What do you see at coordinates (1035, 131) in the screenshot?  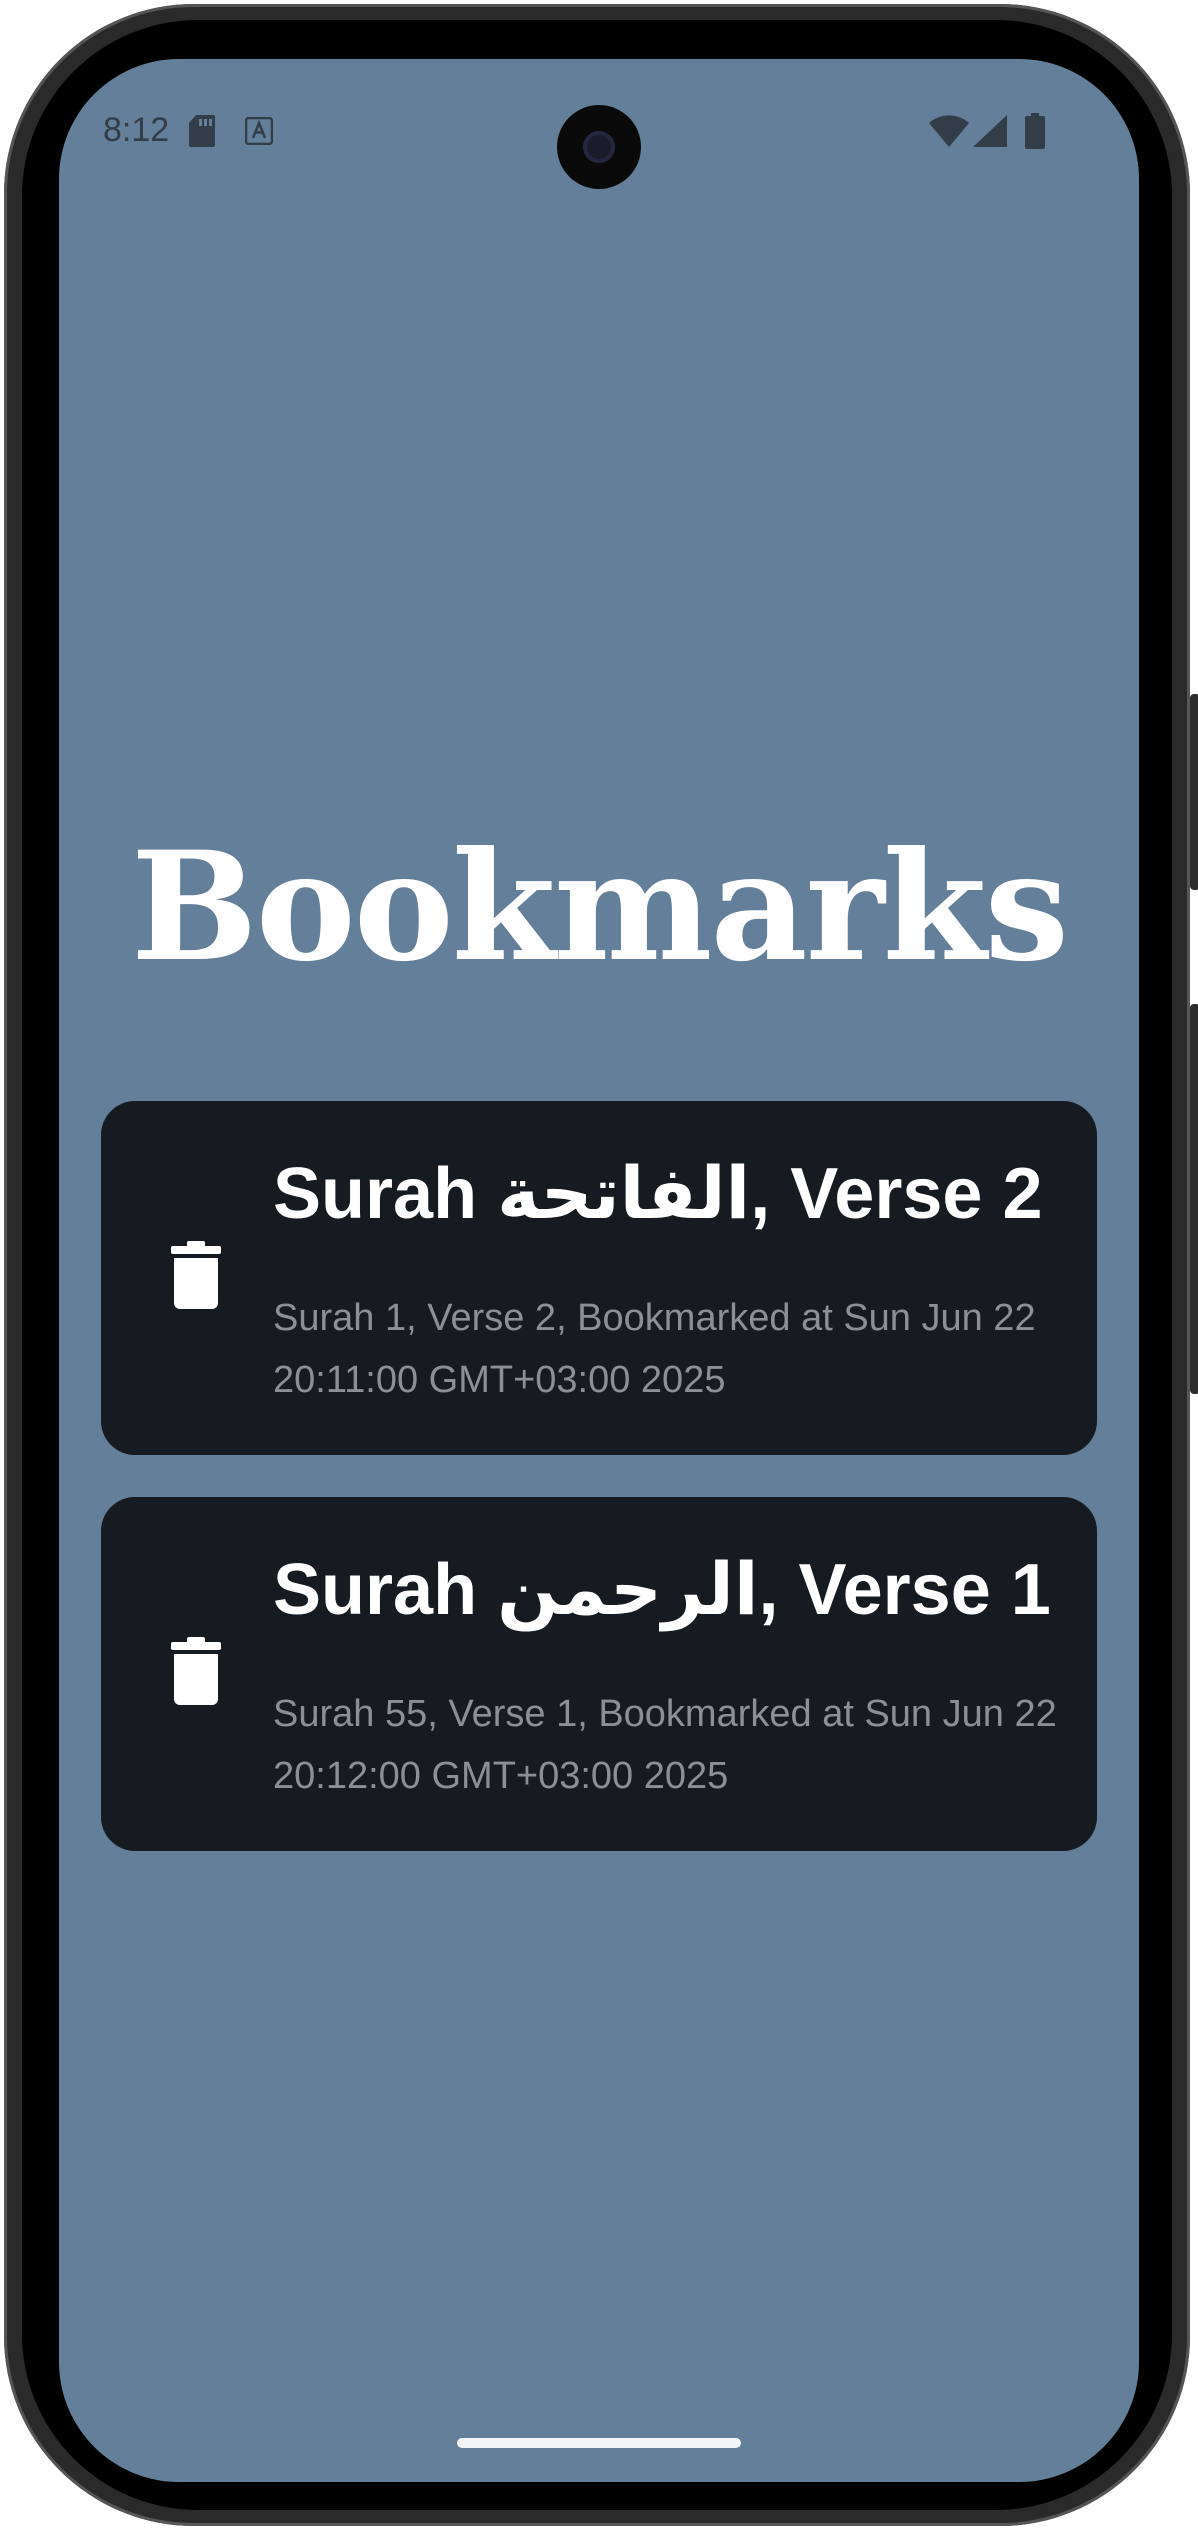 I see `battery-icon` at bounding box center [1035, 131].